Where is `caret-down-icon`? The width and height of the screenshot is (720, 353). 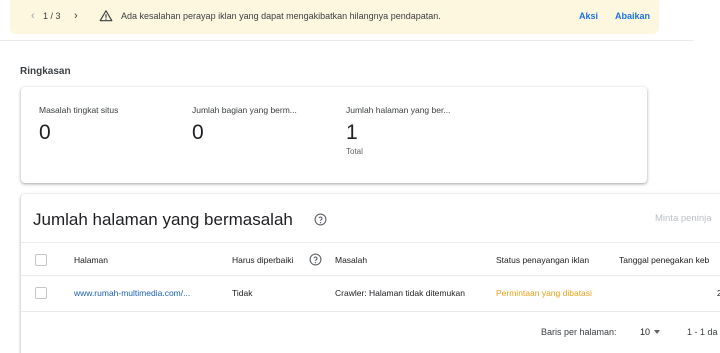 caret-down-icon is located at coordinates (657, 332).